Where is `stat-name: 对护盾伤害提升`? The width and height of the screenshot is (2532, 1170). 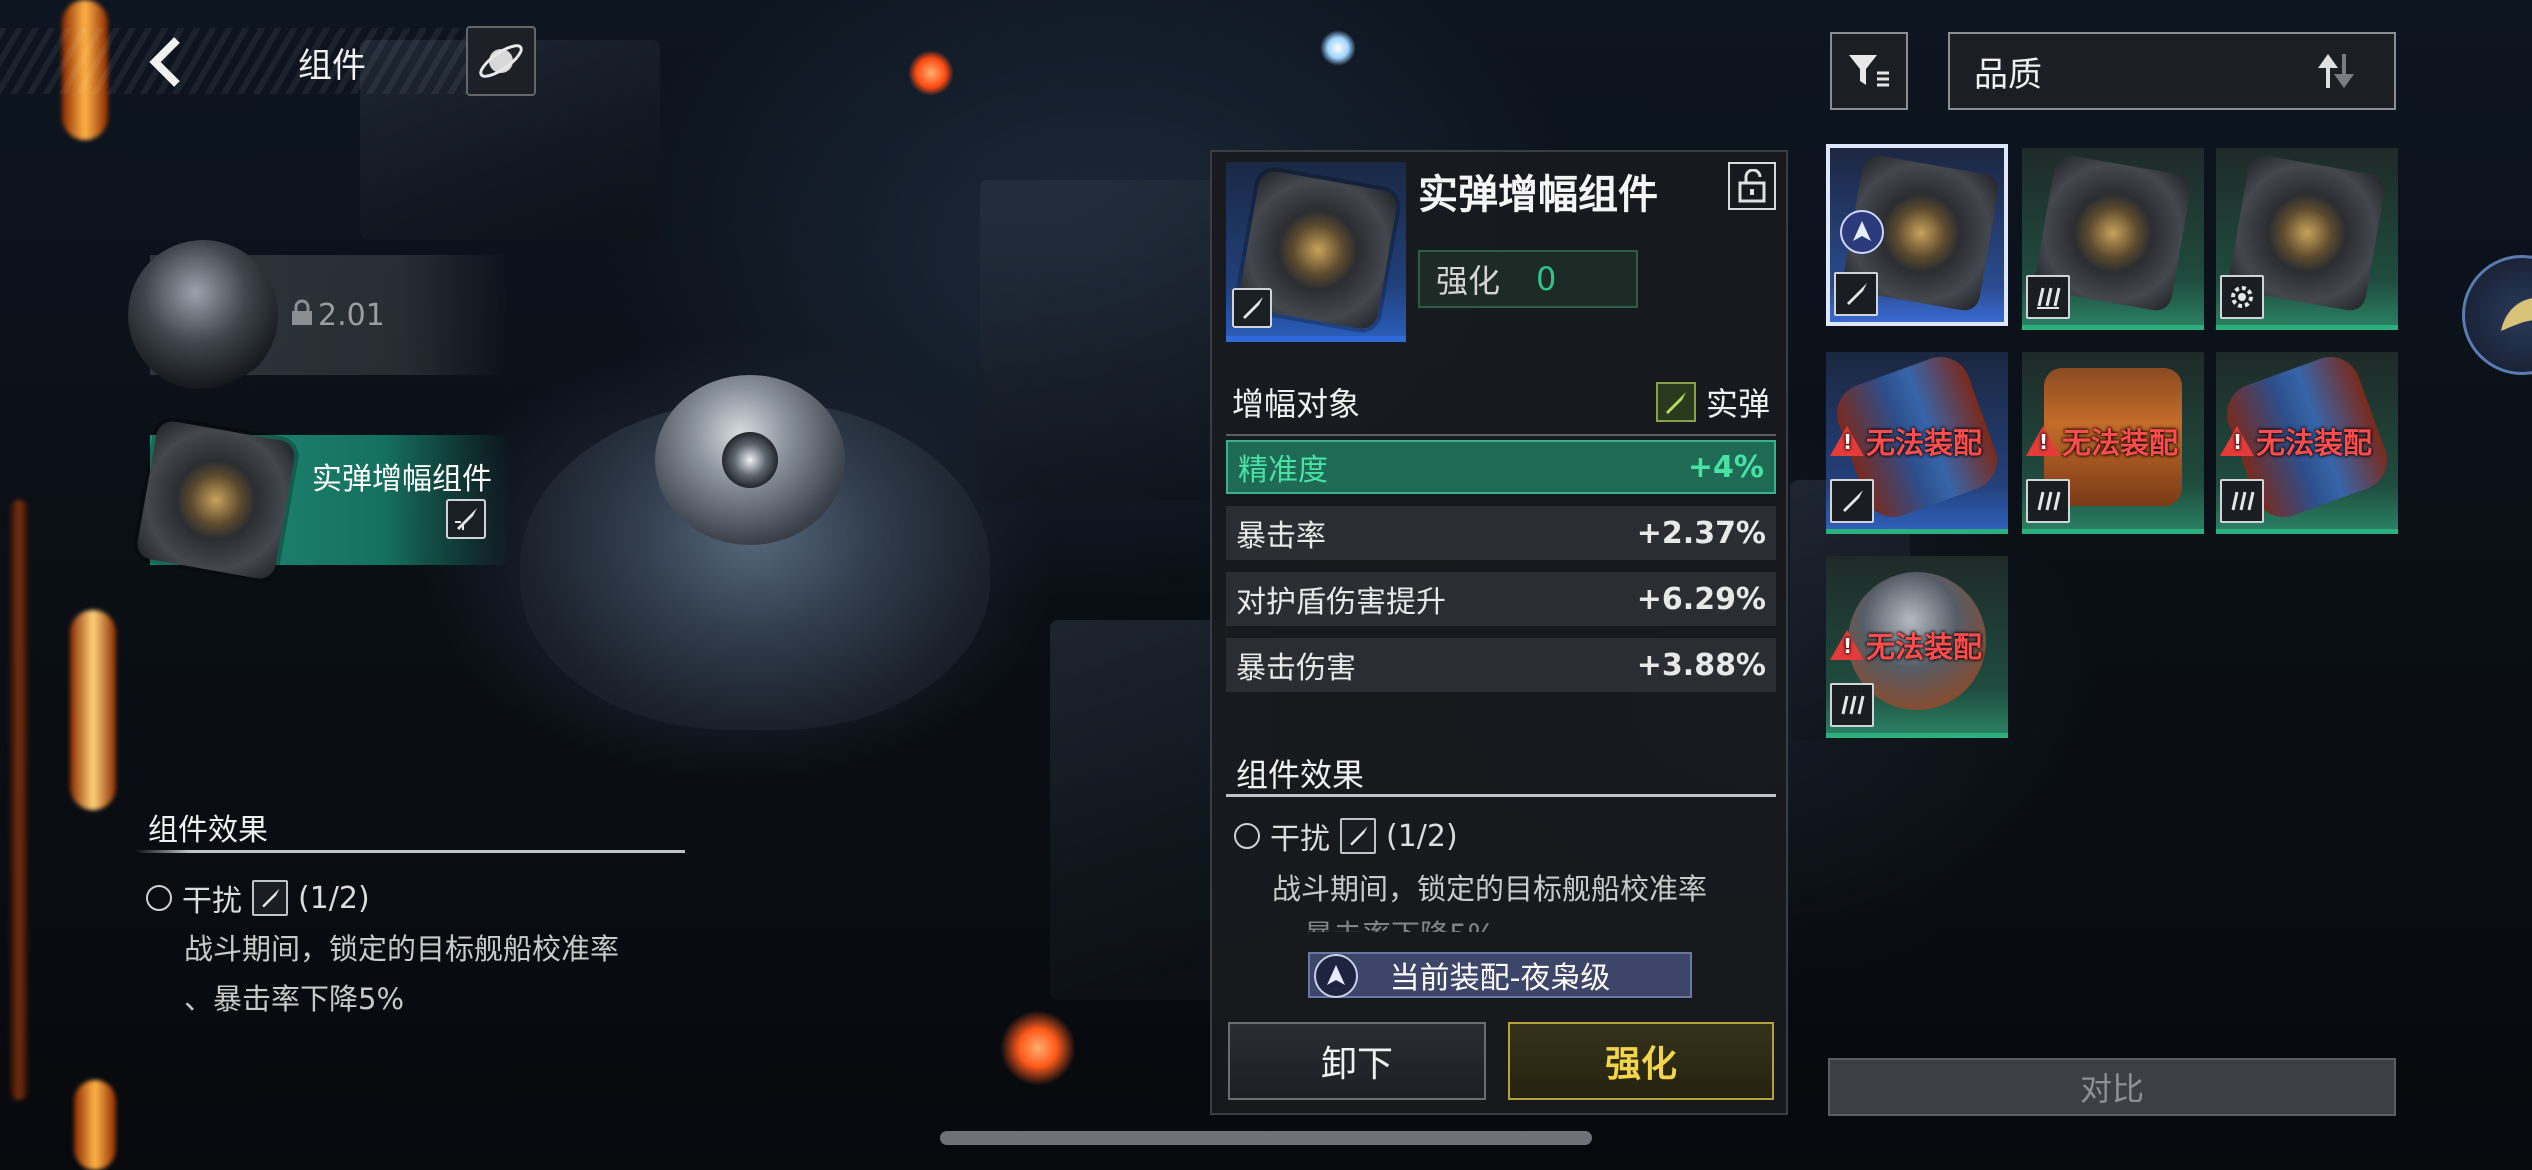 stat-name: 对护盾伤害提升 is located at coordinates (1341, 602).